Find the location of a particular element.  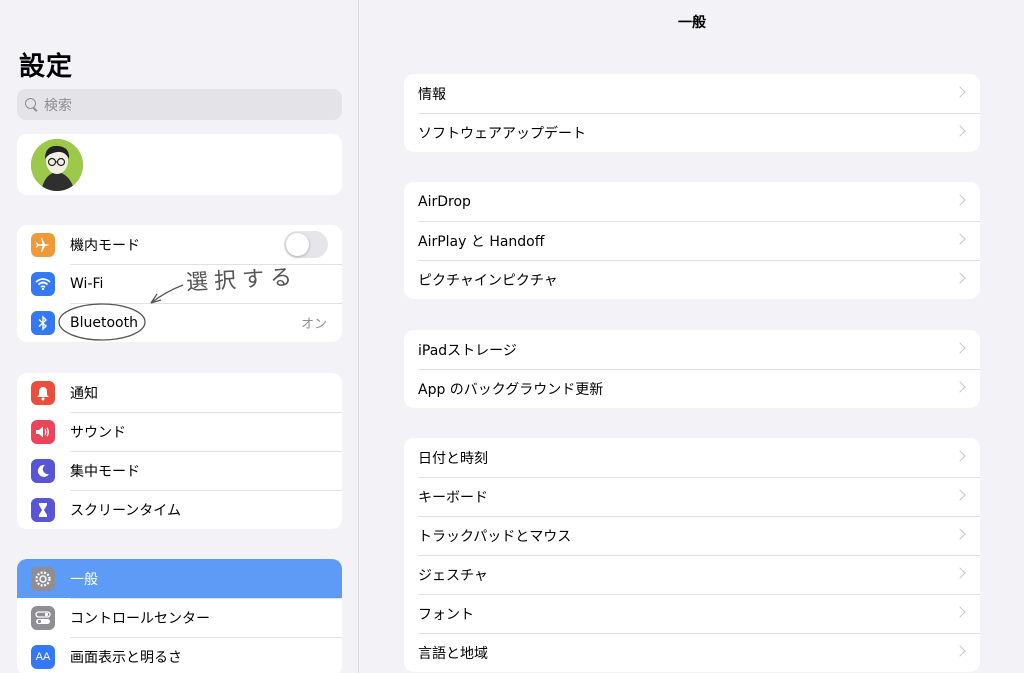

wifi-icon is located at coordinates (43, 284).